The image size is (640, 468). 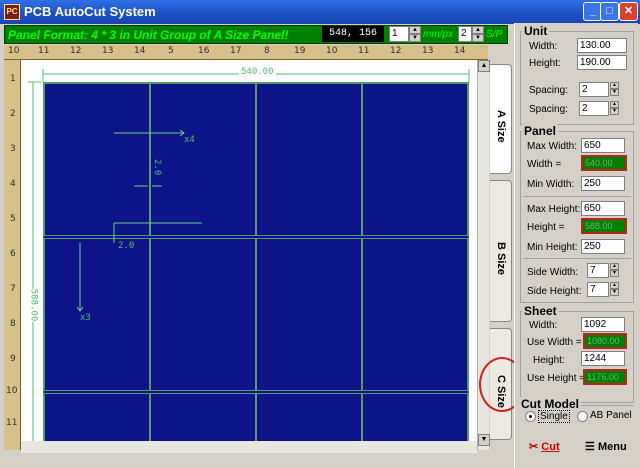 What do you see at coordinates (552, 146) in the screenshot?
I see `max-width-label: Max Width:` at bounding box center [552, 146].